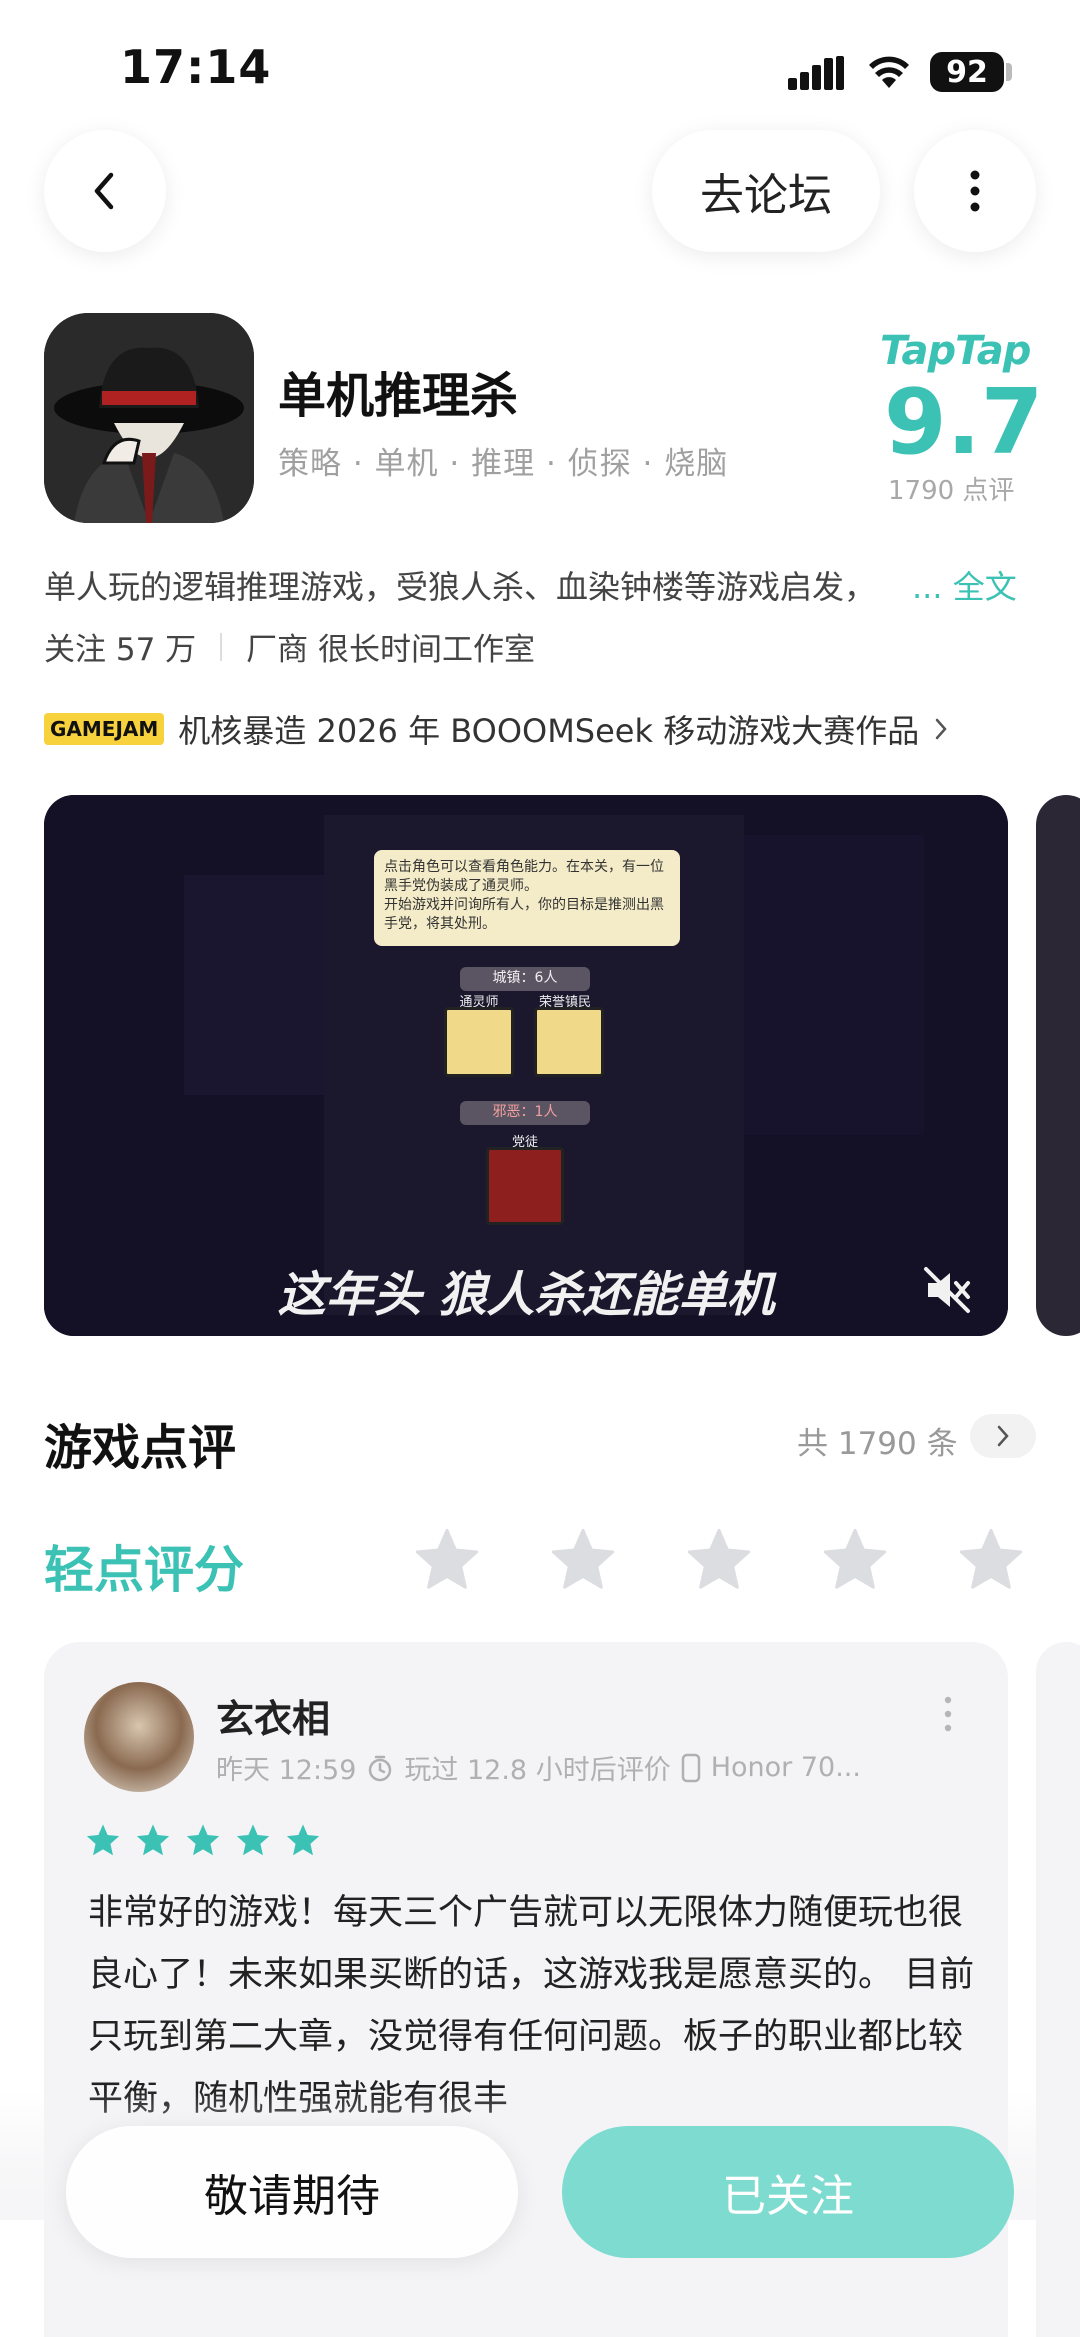 The width and height of the screenshot is (1080, 2337). Describe the element at coordinates (1058, 1989) in the screenshot. I see `next-review-card-preview` at that location.